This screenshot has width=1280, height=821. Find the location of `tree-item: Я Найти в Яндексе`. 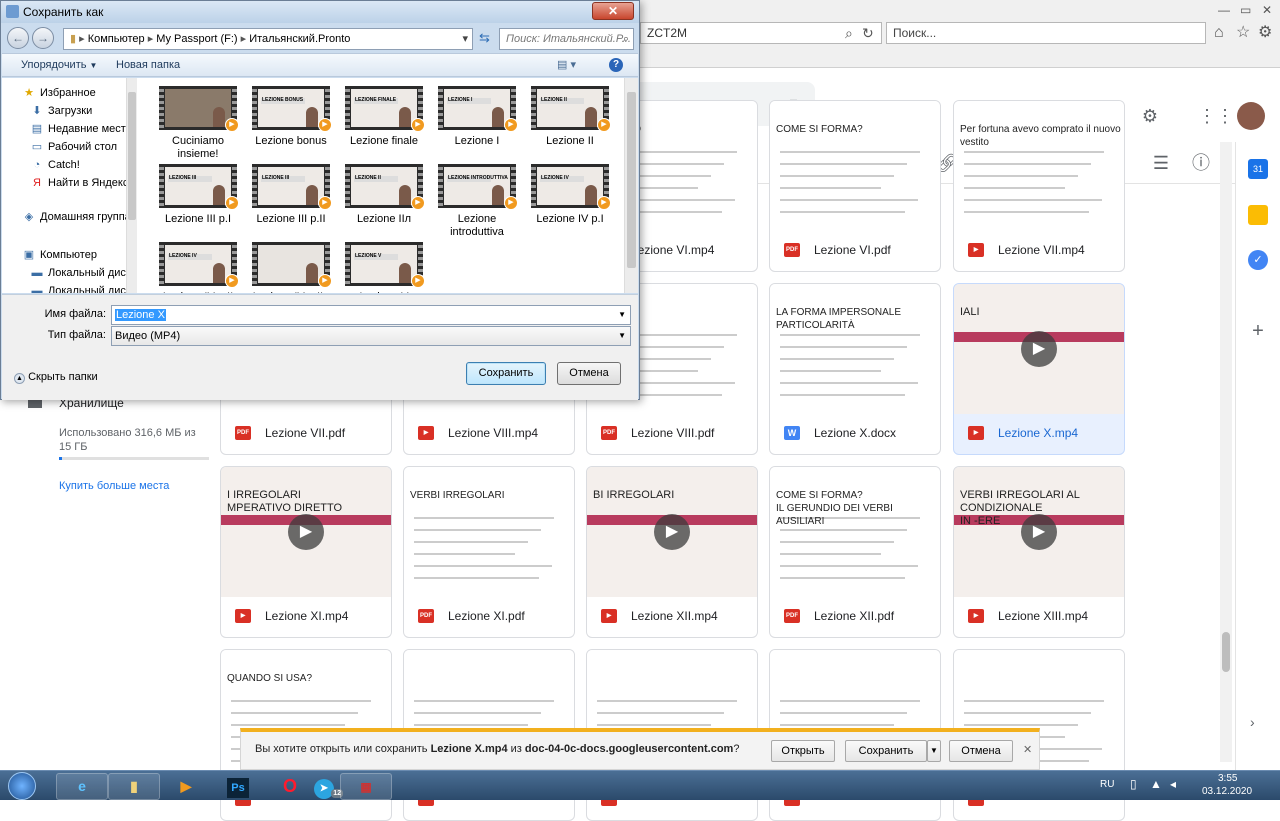

tree-item: Я Найти в Яндексе is located at coordinates (82, 183).